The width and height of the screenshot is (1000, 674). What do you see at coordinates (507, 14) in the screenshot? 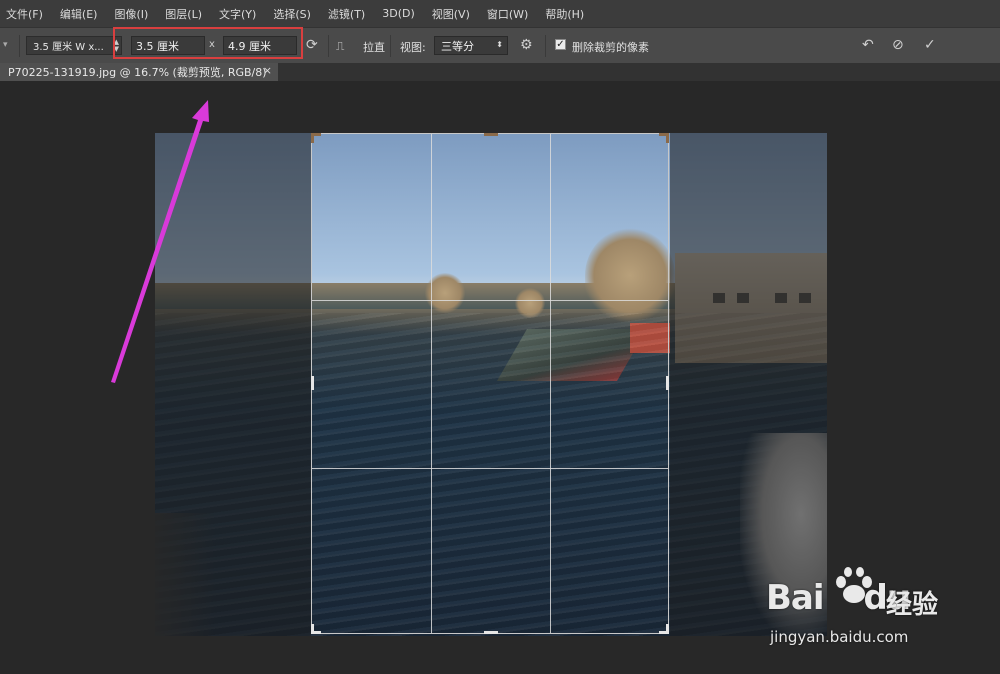
I see `menu-window: 窗口(W)` at bounding box center [507, 14].